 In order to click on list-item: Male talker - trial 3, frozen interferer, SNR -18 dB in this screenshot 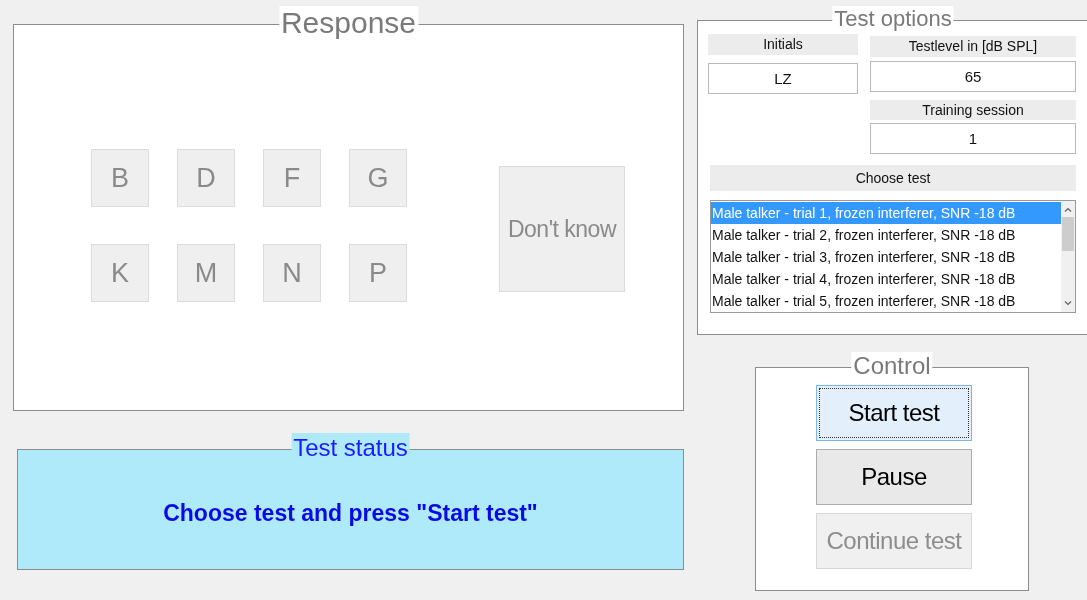, I will do `click(886, 257)`.